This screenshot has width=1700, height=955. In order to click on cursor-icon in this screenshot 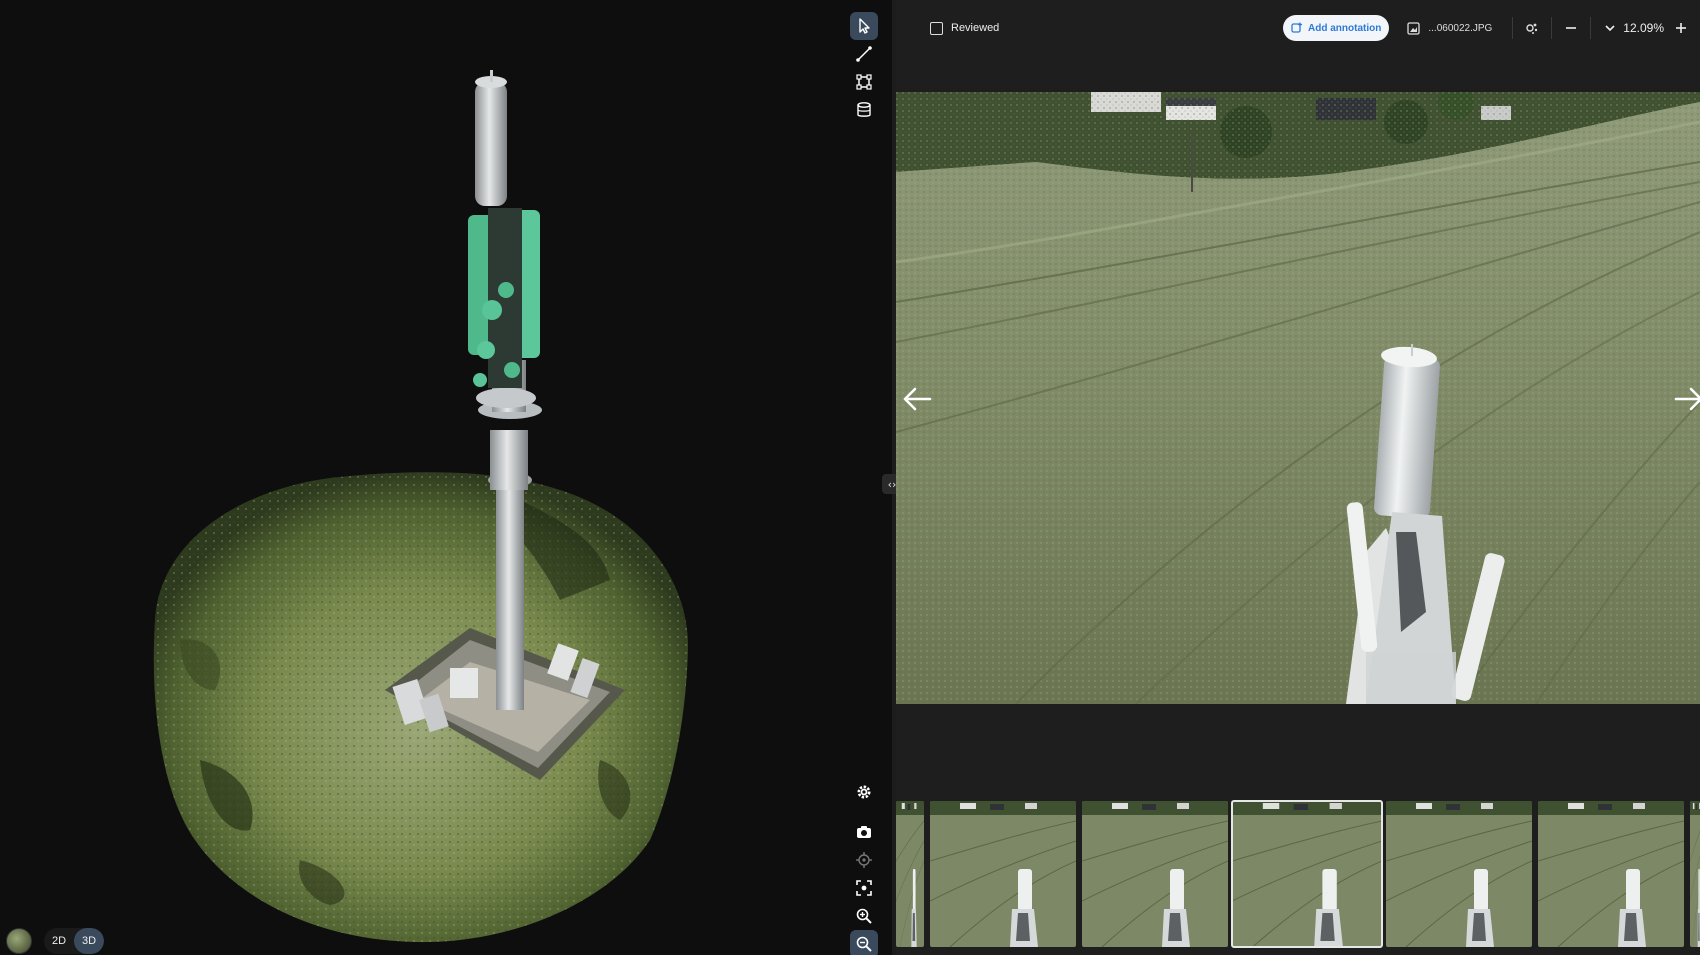, I will do `click(864, 26)`.